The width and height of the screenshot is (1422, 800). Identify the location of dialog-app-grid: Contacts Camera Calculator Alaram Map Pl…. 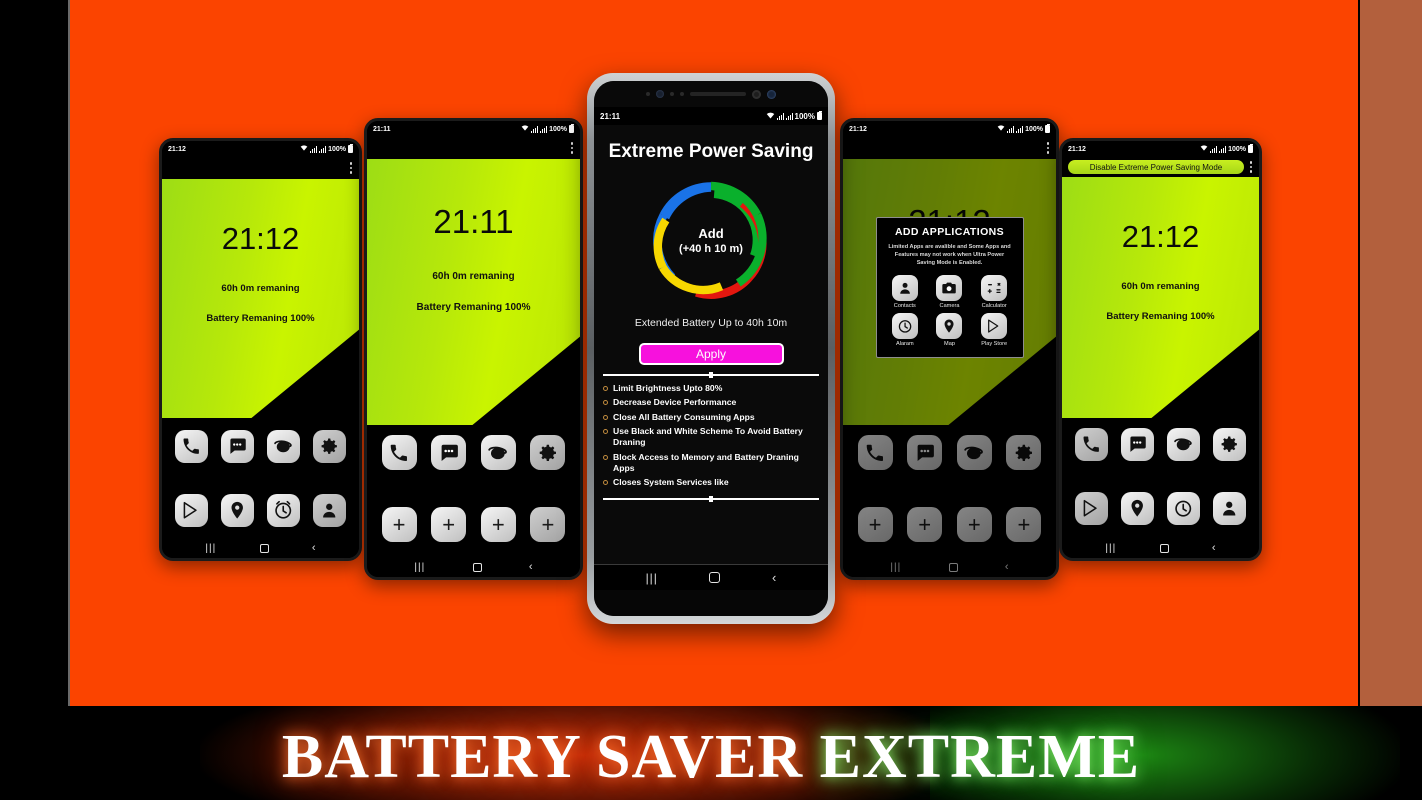
(950, 311).